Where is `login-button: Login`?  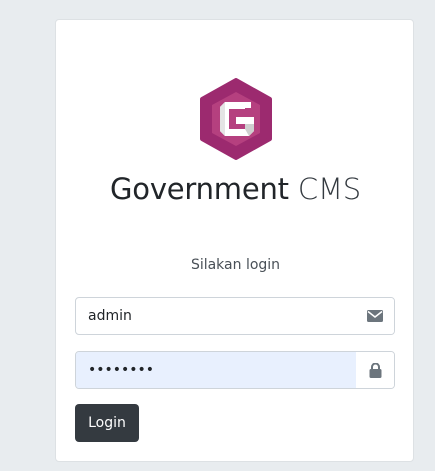
login-button: Login is located at coordinates (107, 423).